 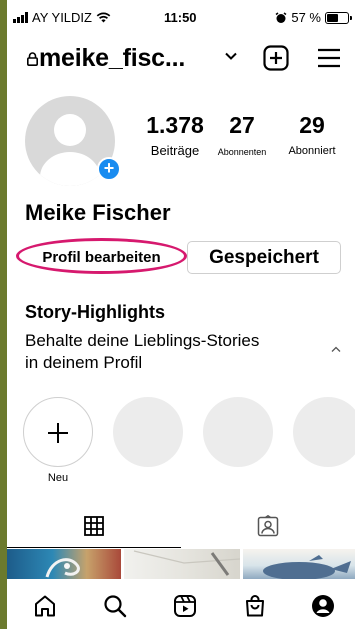 I want to click on story-highlights-title: Story-Highlights, so click(x=95, y=312).